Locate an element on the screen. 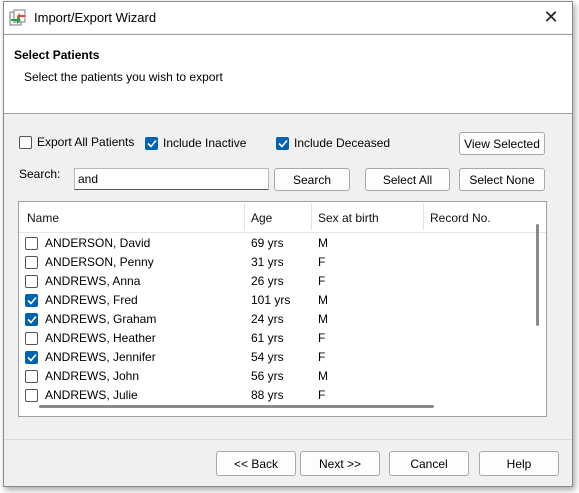 The image size is (579, 493). include-deceased-checkbox: Include Deceased is located at coordinates (333, 143).